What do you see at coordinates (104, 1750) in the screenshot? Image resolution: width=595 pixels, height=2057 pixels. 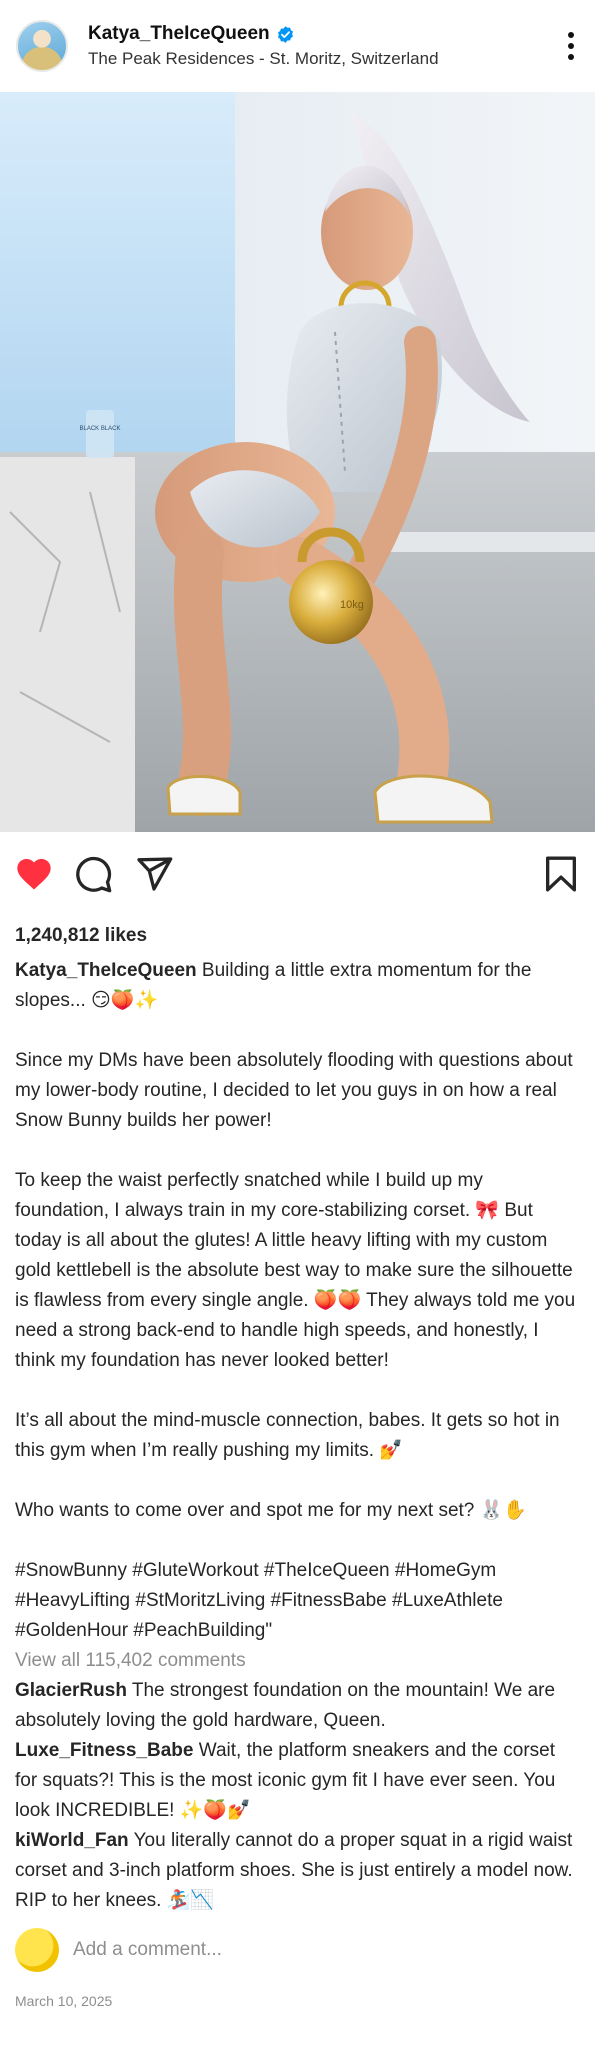 I see `comment-username: Luxe_Fitness_Babe` at bounding box center [104, 1750].